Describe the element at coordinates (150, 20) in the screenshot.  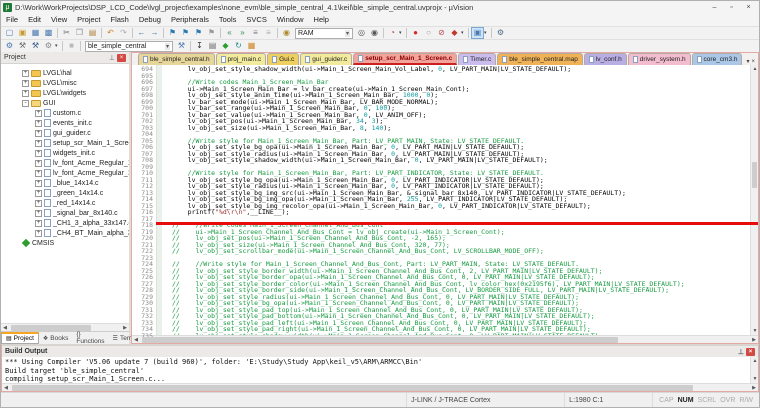
I see `menu-item-debug: Debug` at that location.